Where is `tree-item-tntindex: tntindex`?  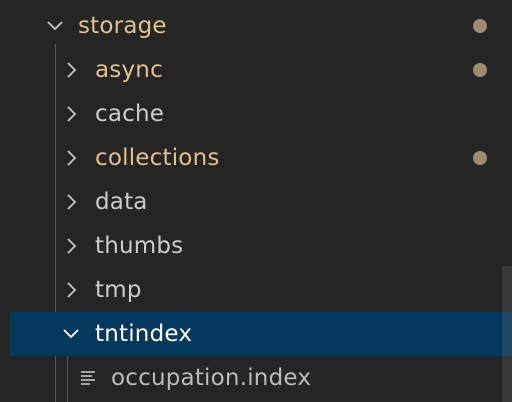 tree-item-tntindex: tntindex is located at coordinates (261, 334).